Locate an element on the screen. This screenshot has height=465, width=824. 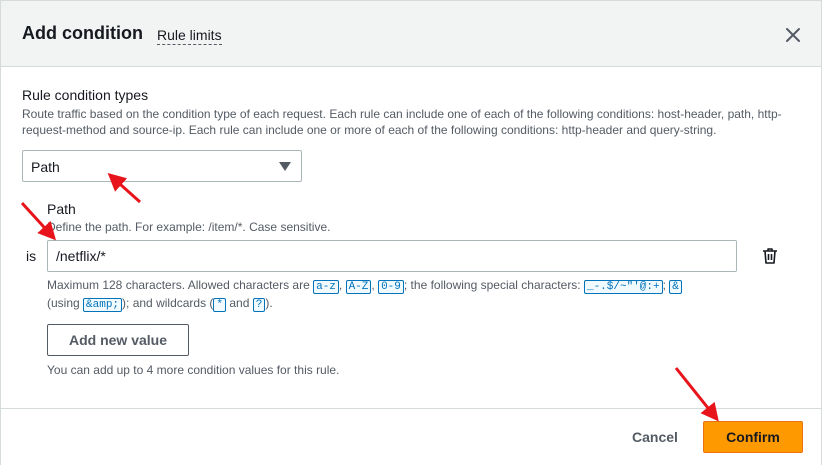
token-uppercase: A-Z is located at coordinates (358, 287).